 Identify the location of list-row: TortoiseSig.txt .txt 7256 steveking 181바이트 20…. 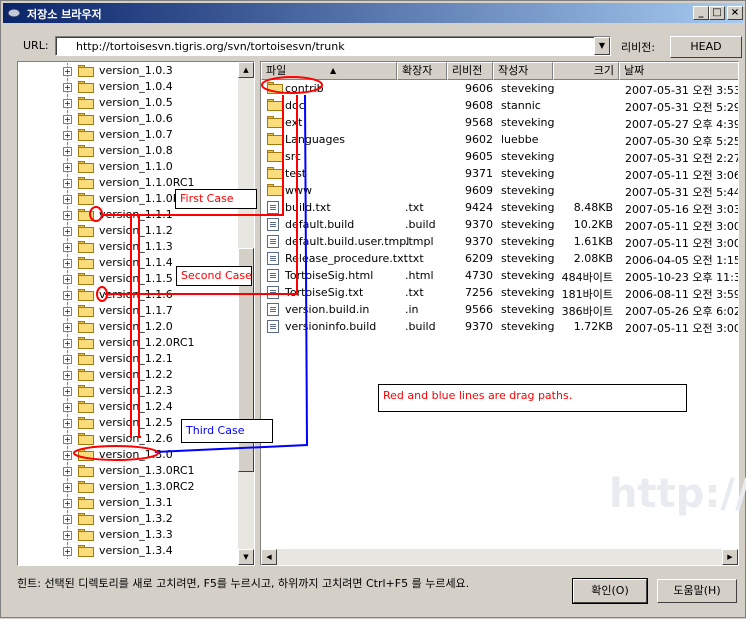
(499, 292).